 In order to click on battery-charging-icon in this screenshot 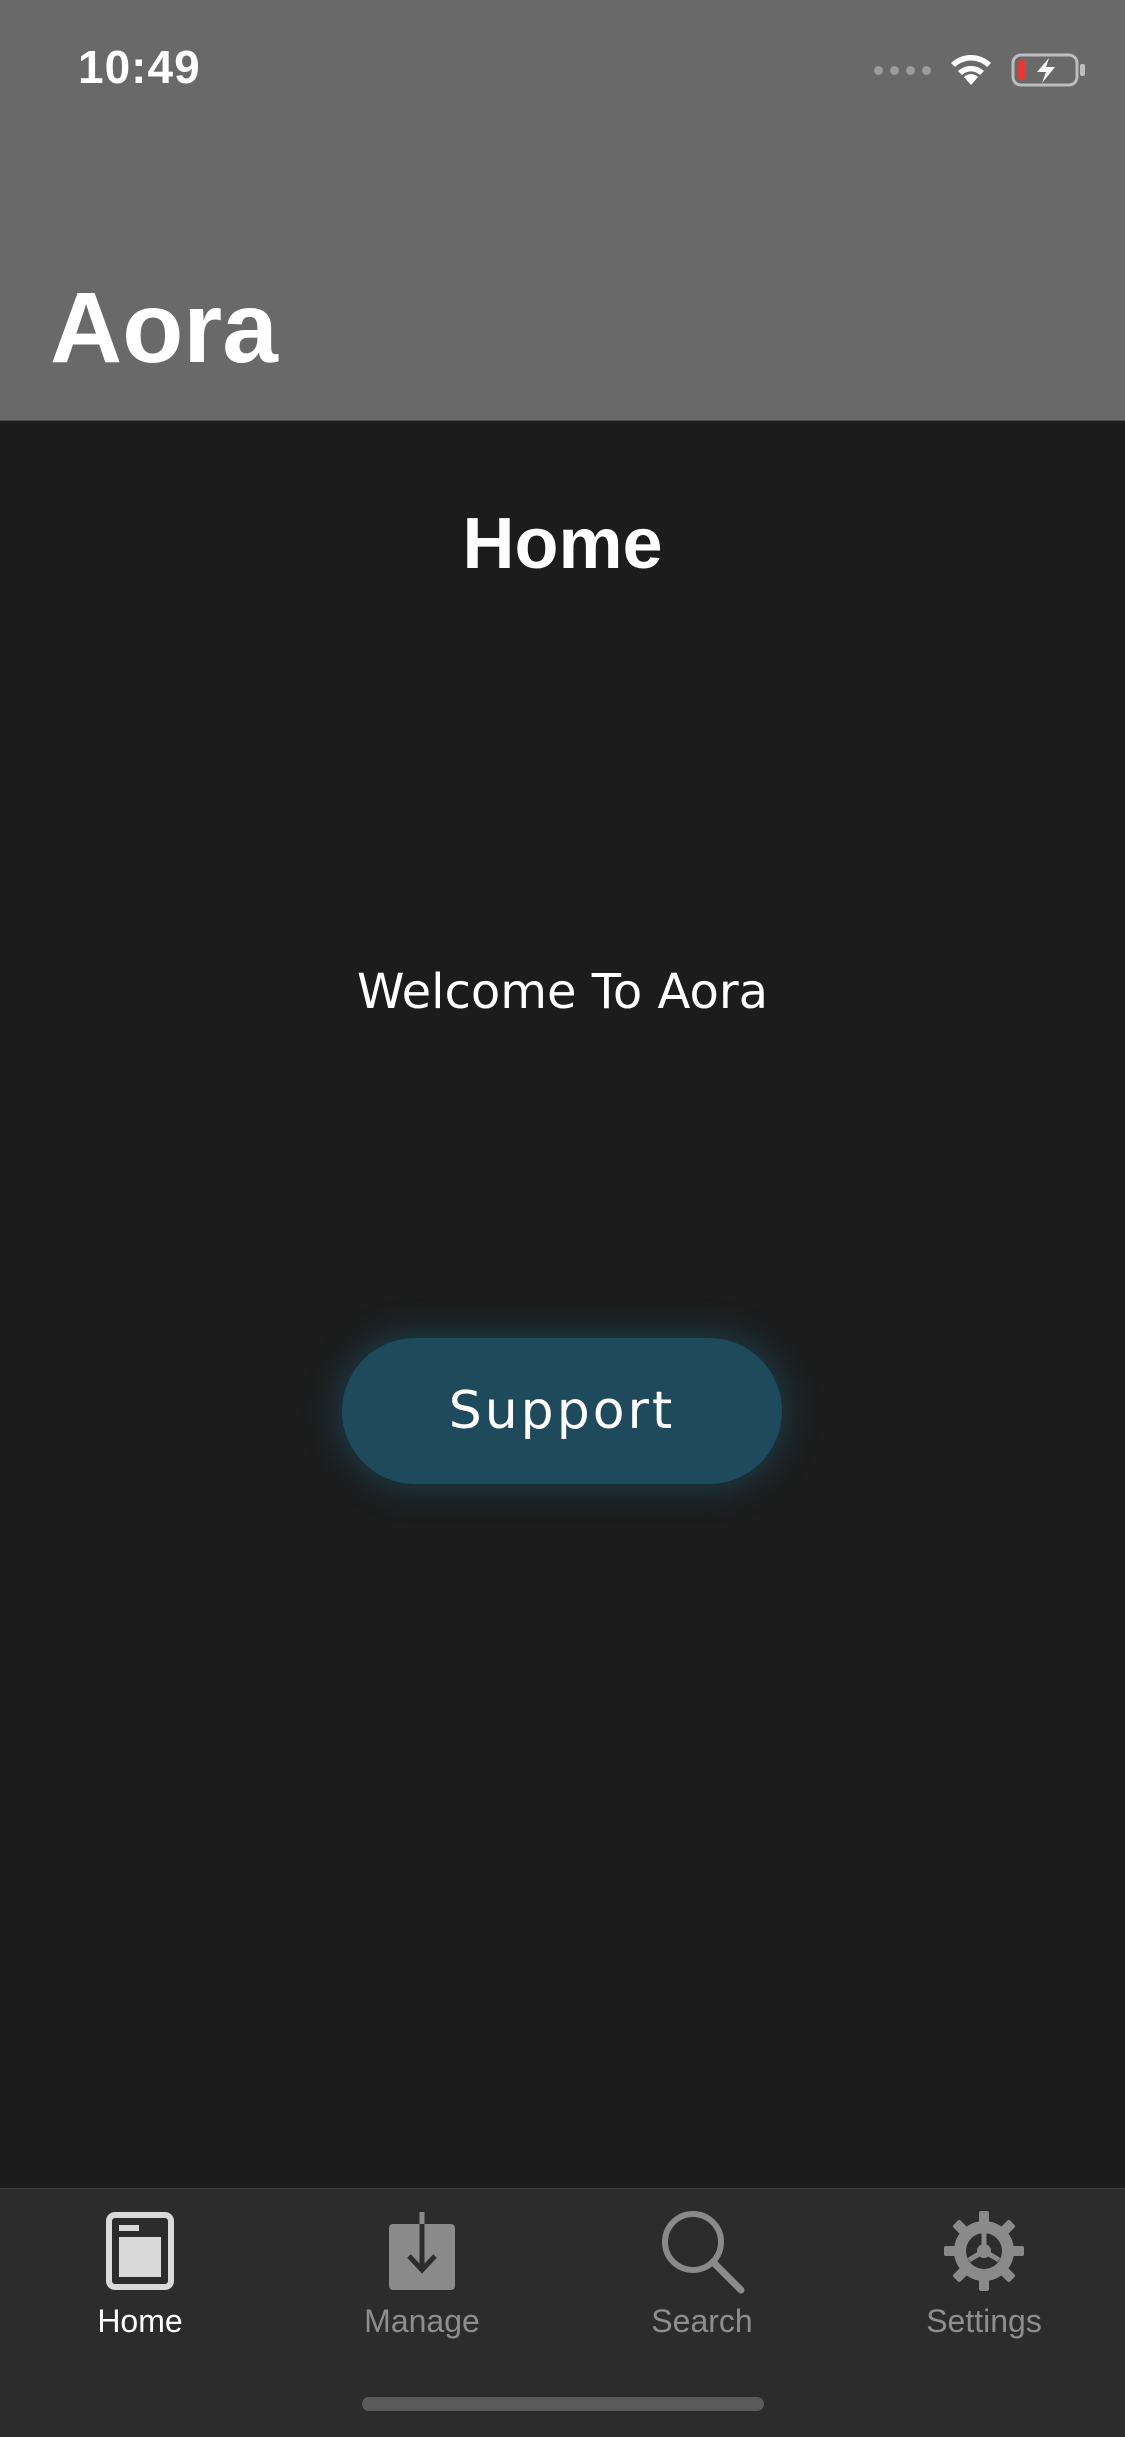, I will do `click(1048, 70)`.